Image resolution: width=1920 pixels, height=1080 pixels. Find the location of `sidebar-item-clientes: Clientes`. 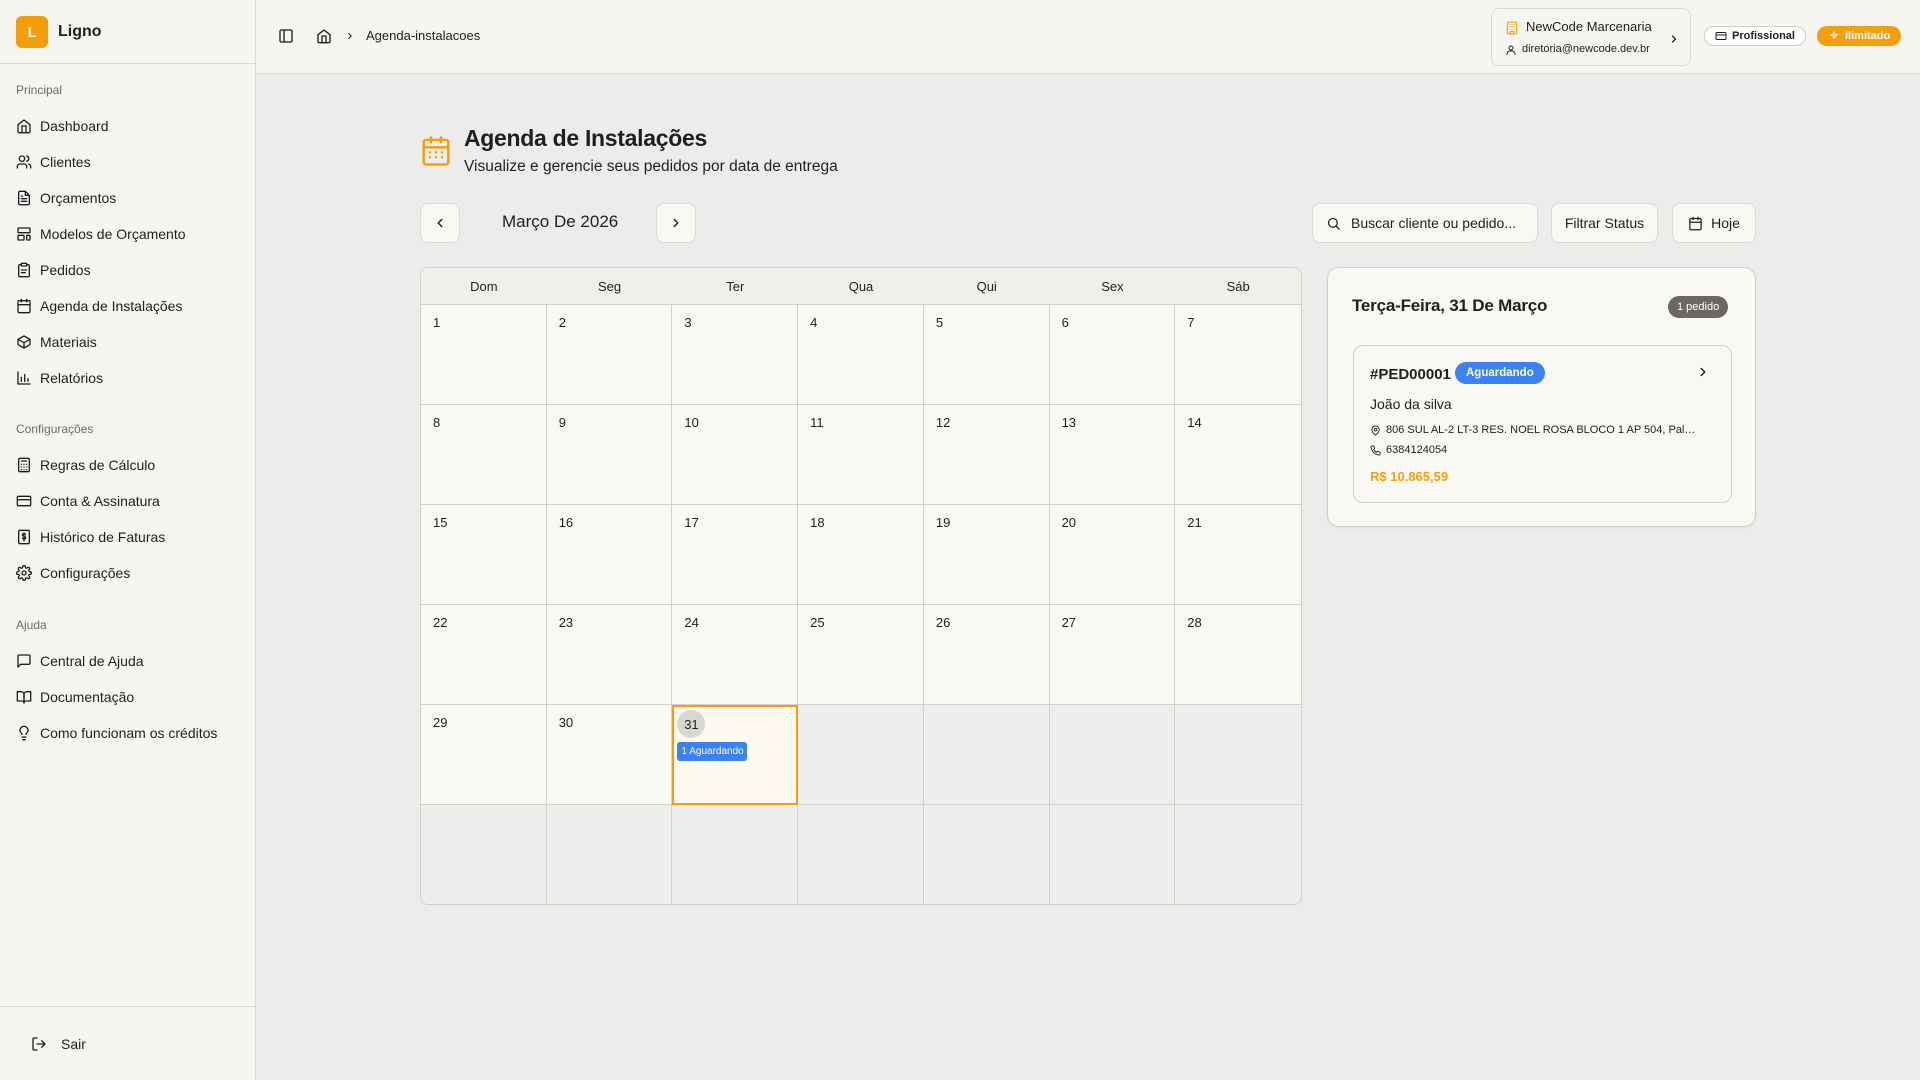

sidebar-item-clientes: Clientes is located at coordinates (127, 162).